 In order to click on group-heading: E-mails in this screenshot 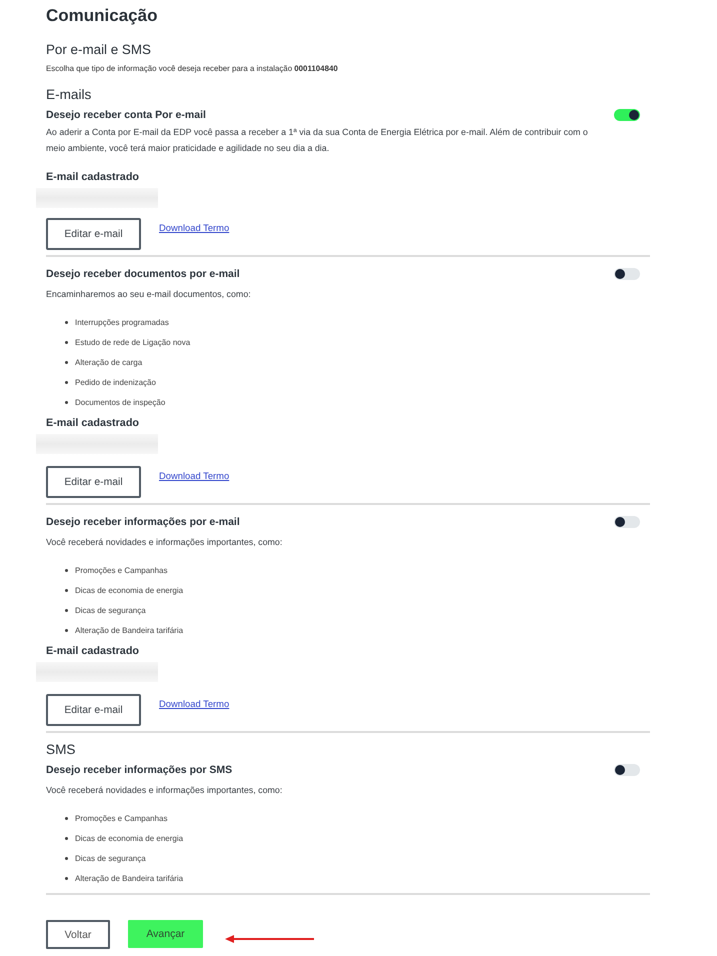, I will do `click(69, 95)`.